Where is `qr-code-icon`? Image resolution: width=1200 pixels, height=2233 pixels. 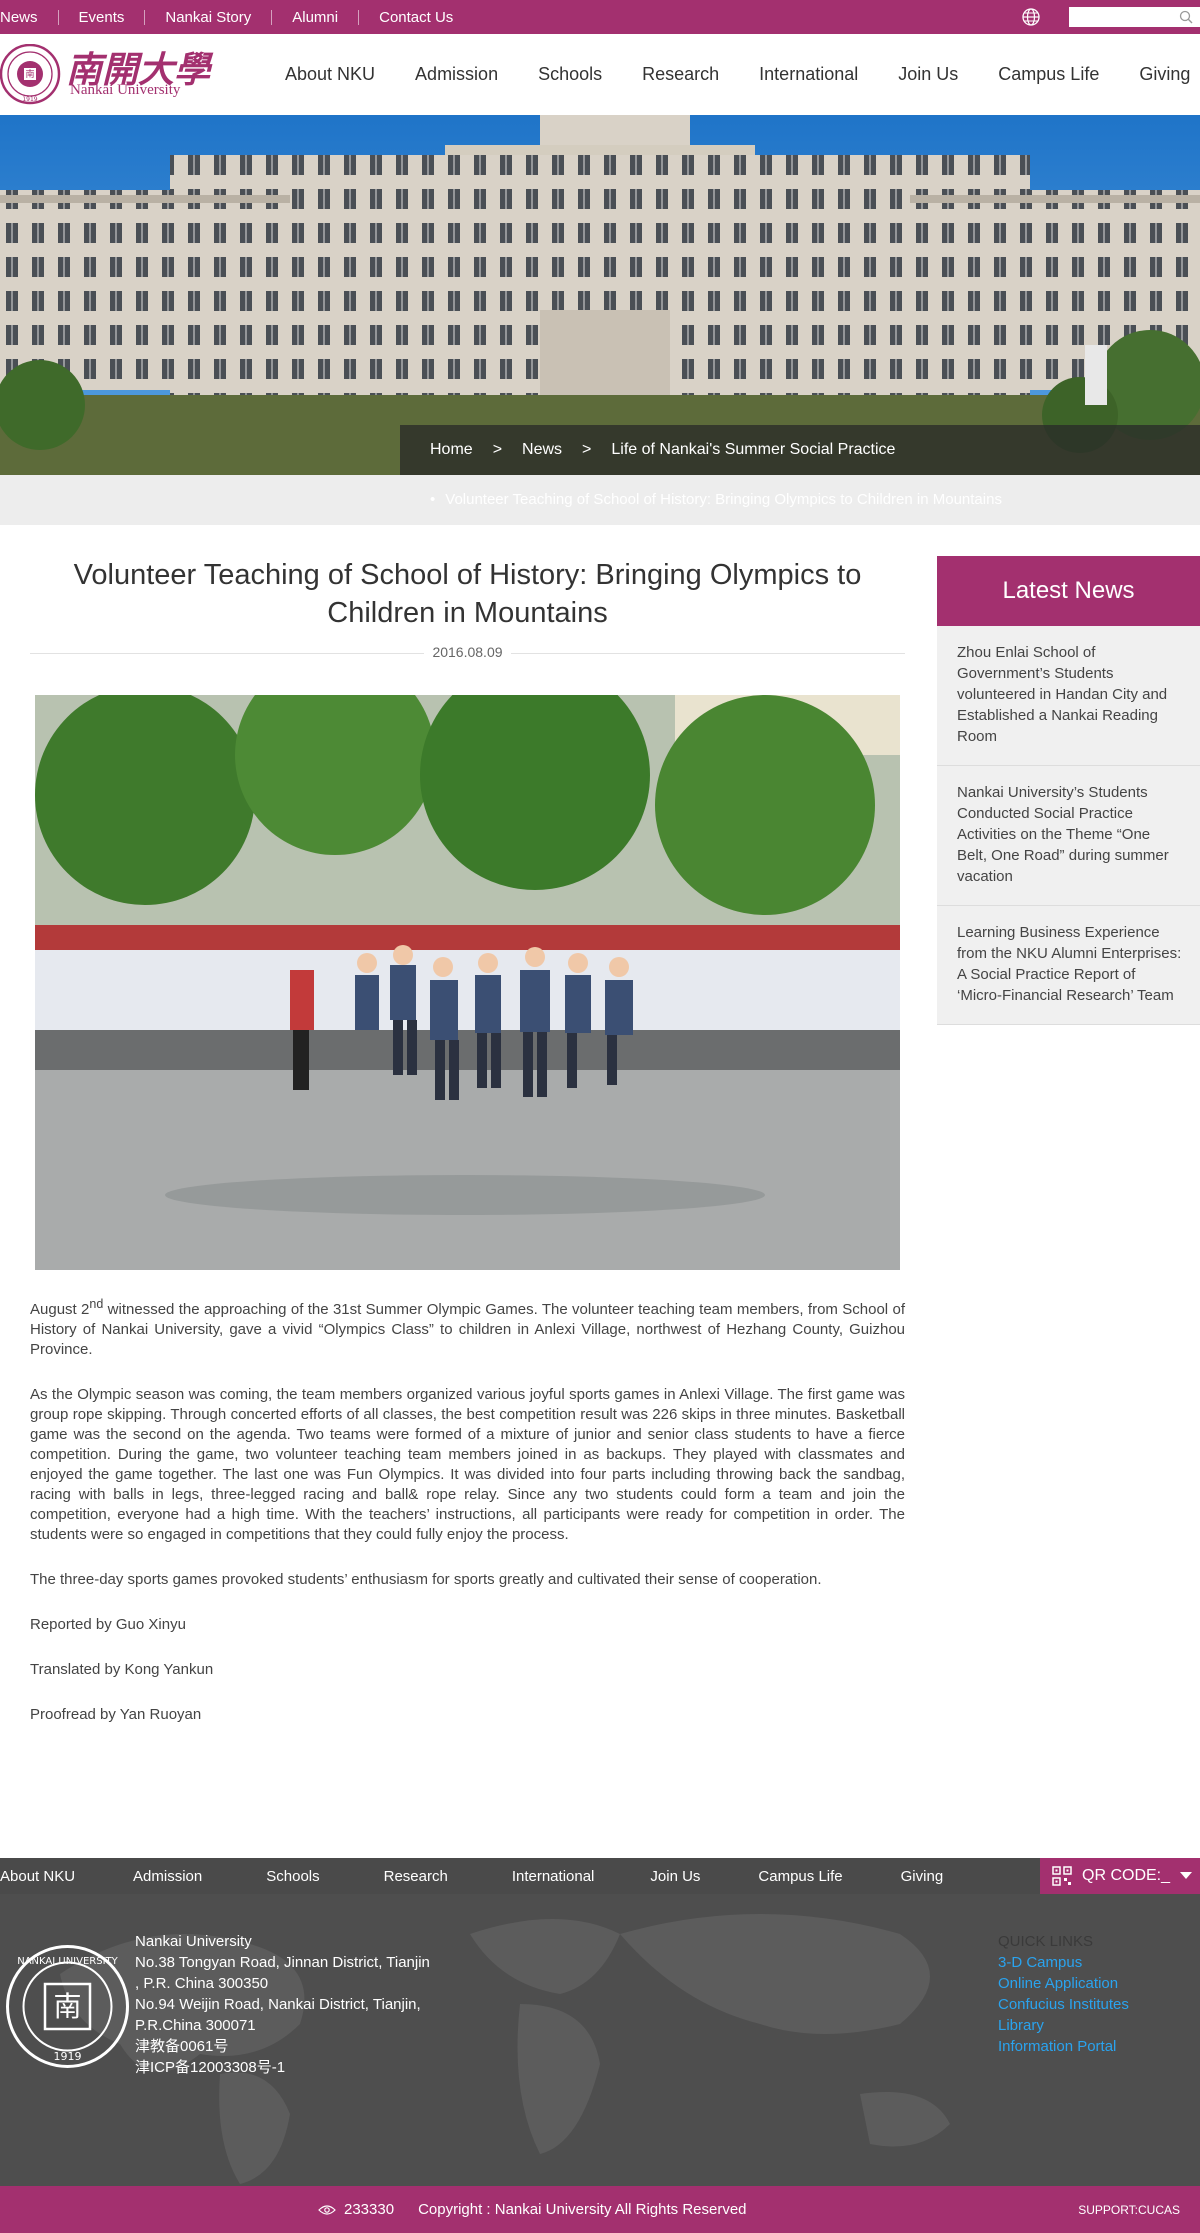
qr-code-icon is located at coordinates (1062, 1876).